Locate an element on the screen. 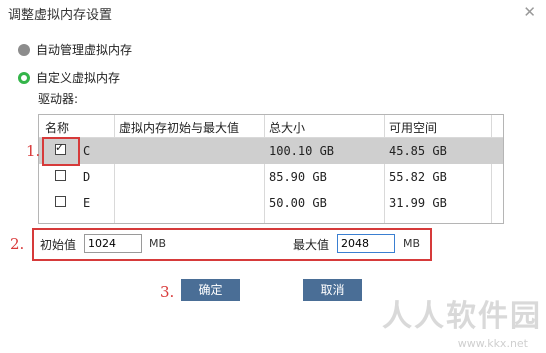  drive-free: 31.99 GB is located at coordinates (418, 203).